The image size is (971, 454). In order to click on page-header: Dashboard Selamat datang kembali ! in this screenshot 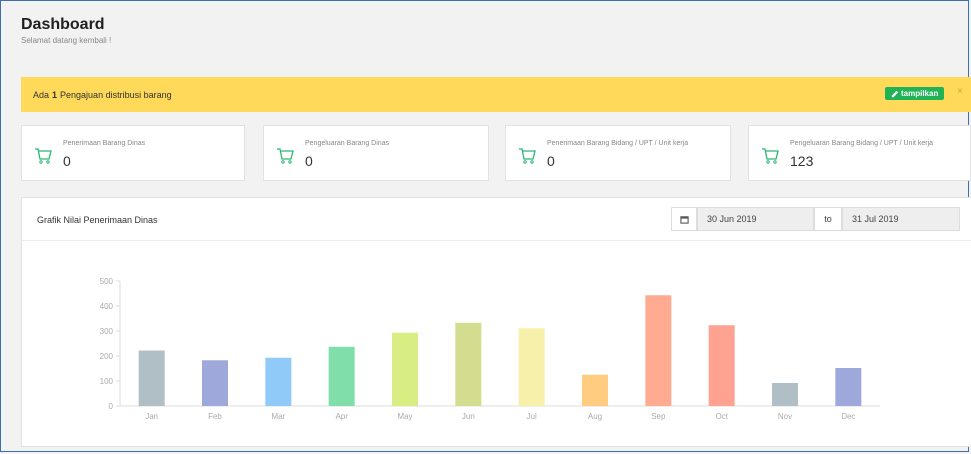, I will do `click(66, 30)`.